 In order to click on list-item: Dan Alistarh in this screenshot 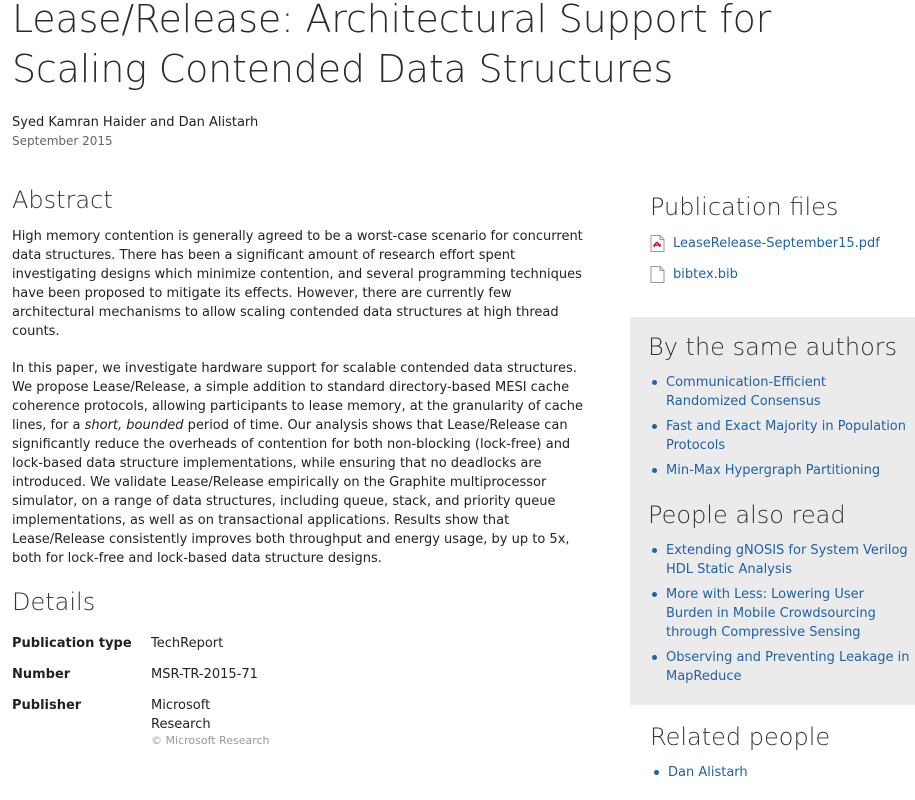, I will do `click(699, 772)`.